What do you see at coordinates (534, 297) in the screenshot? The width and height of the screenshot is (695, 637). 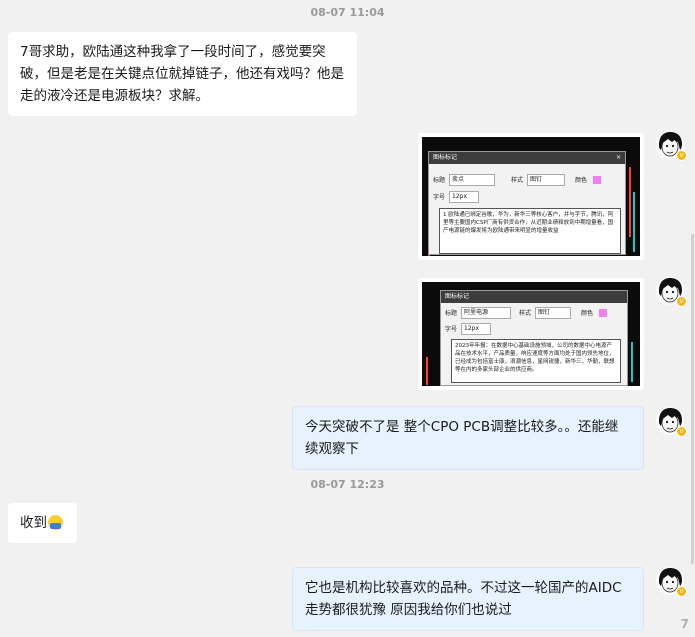 I see `dialog-titlebar: 图标标记` at bounding box center [534, 297].